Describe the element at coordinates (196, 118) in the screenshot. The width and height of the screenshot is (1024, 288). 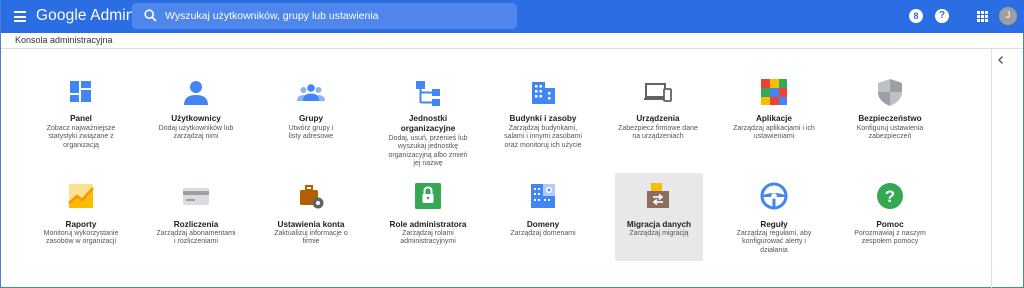
I see `tile-title: Użytkownicy` at that location.